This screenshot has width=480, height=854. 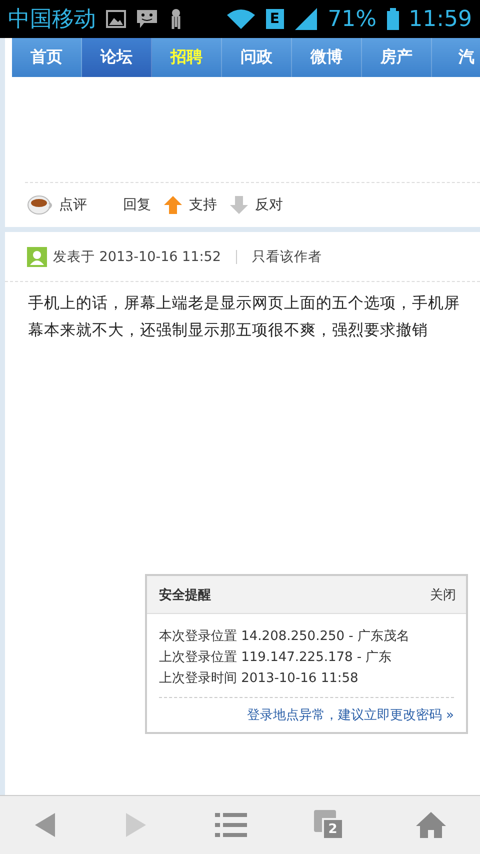 I want to click on post-text: 手机上的话，屏幕上端老是显示网页上面的五个选项，手机屏 幕本来就不大，还强制显示那五项很不爽，强烈要求撤销, so click(x=244, y=317).